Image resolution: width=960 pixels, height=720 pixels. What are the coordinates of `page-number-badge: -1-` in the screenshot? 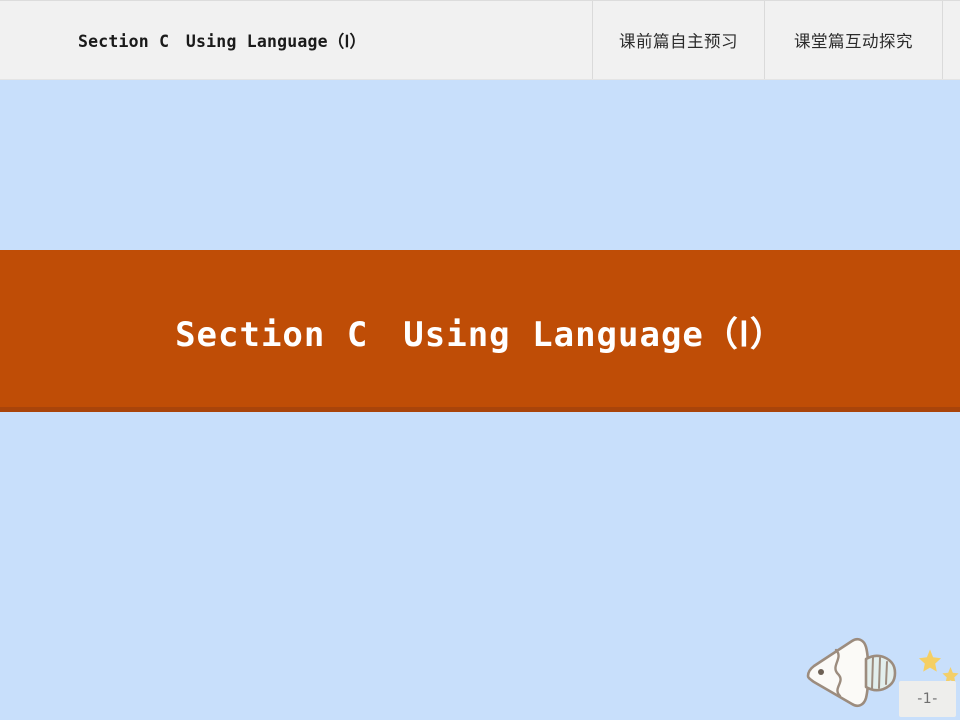 It's located at (927, 699).